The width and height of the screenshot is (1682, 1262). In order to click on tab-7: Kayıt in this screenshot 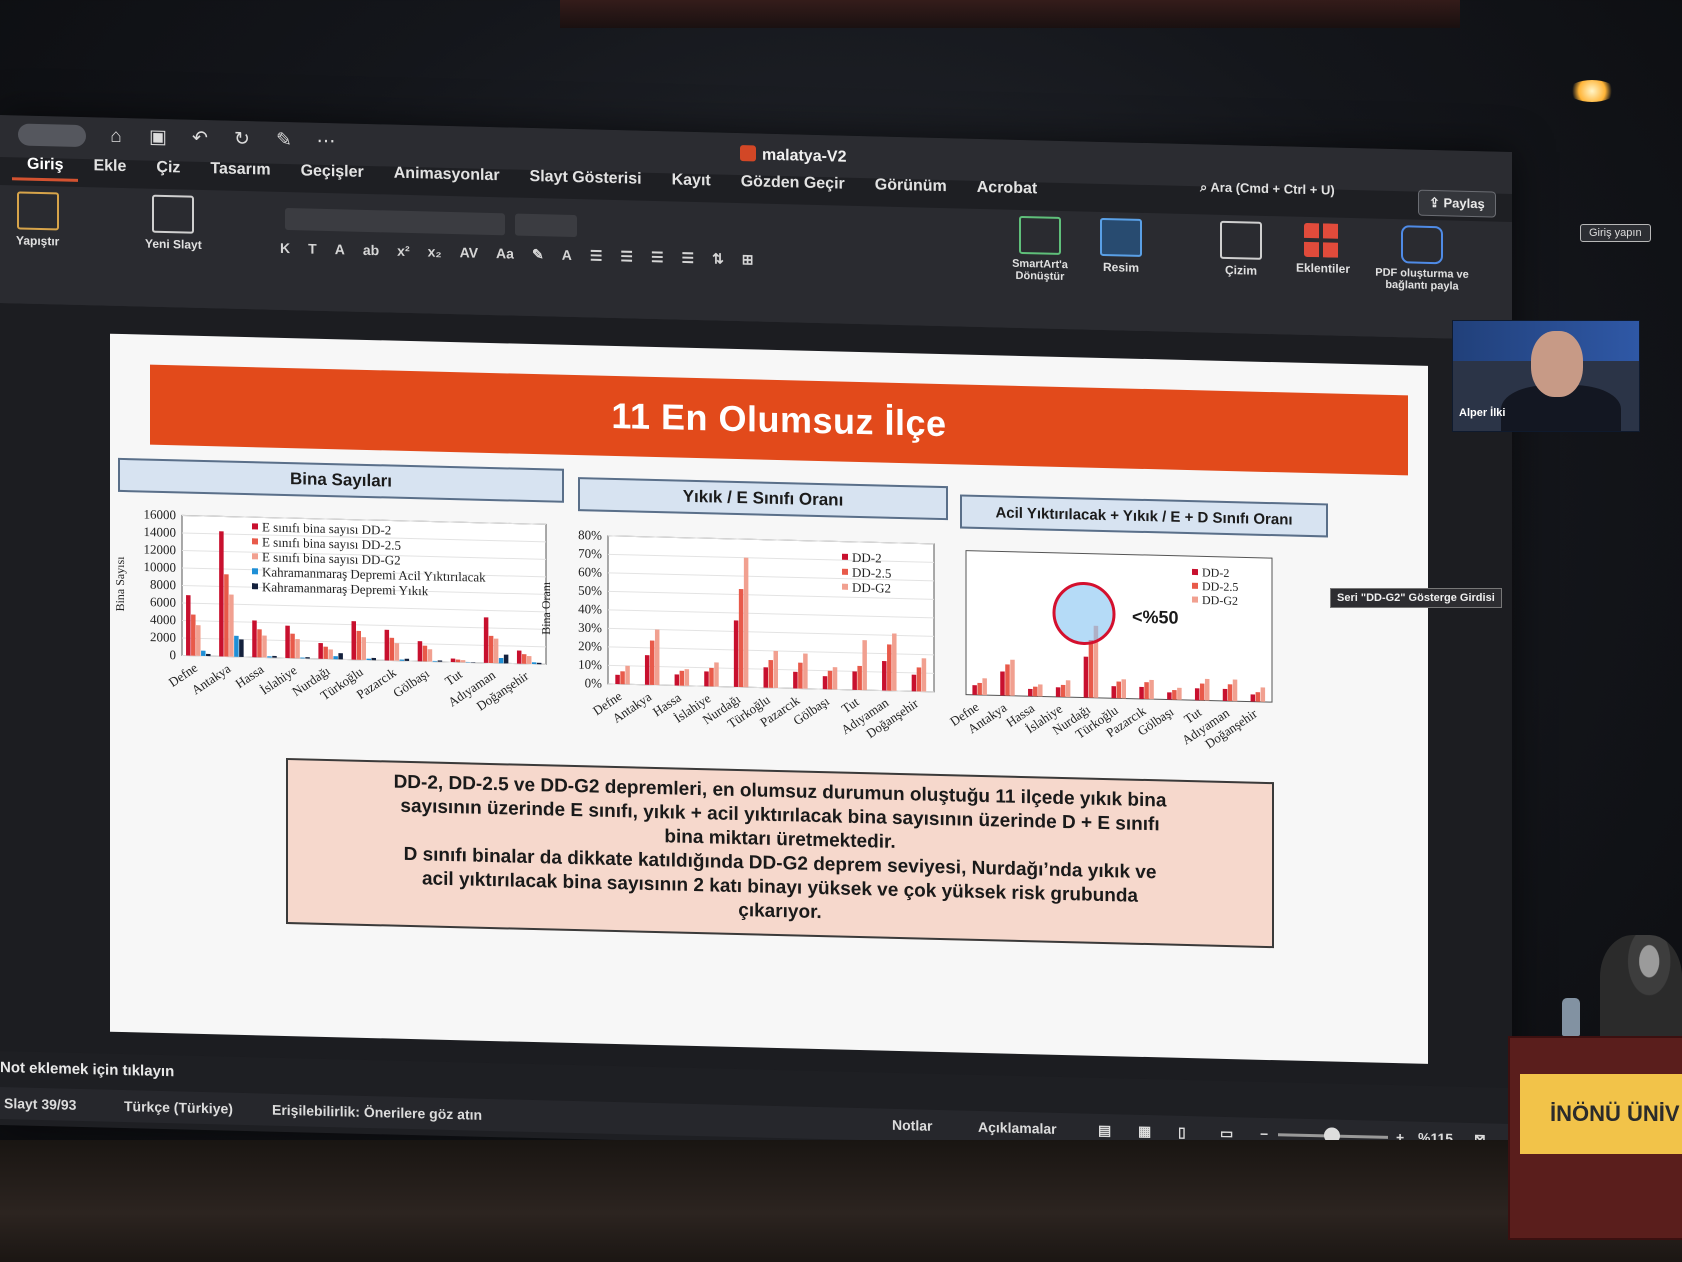, I will do `click(691, 182)`.